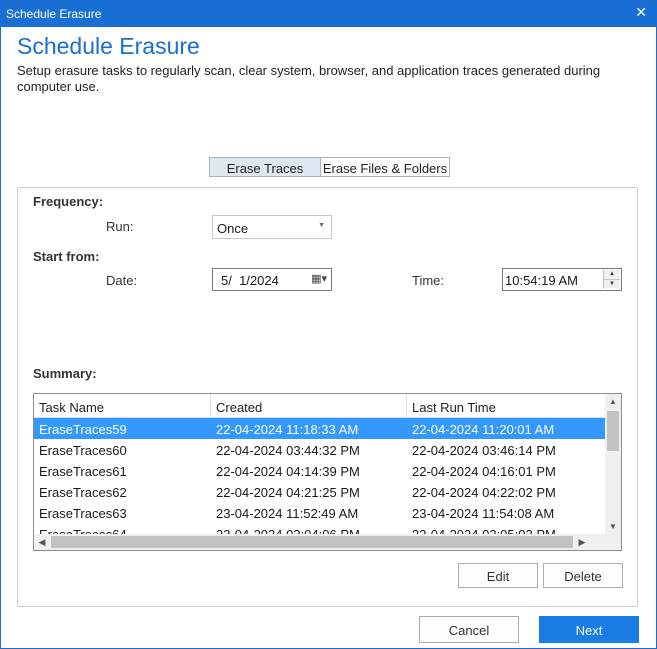  Describe the element at coordinates (484, 450) in the screenshot. I see `cell-last-run: 22-04-2024 03:46:14 PM` at that location.